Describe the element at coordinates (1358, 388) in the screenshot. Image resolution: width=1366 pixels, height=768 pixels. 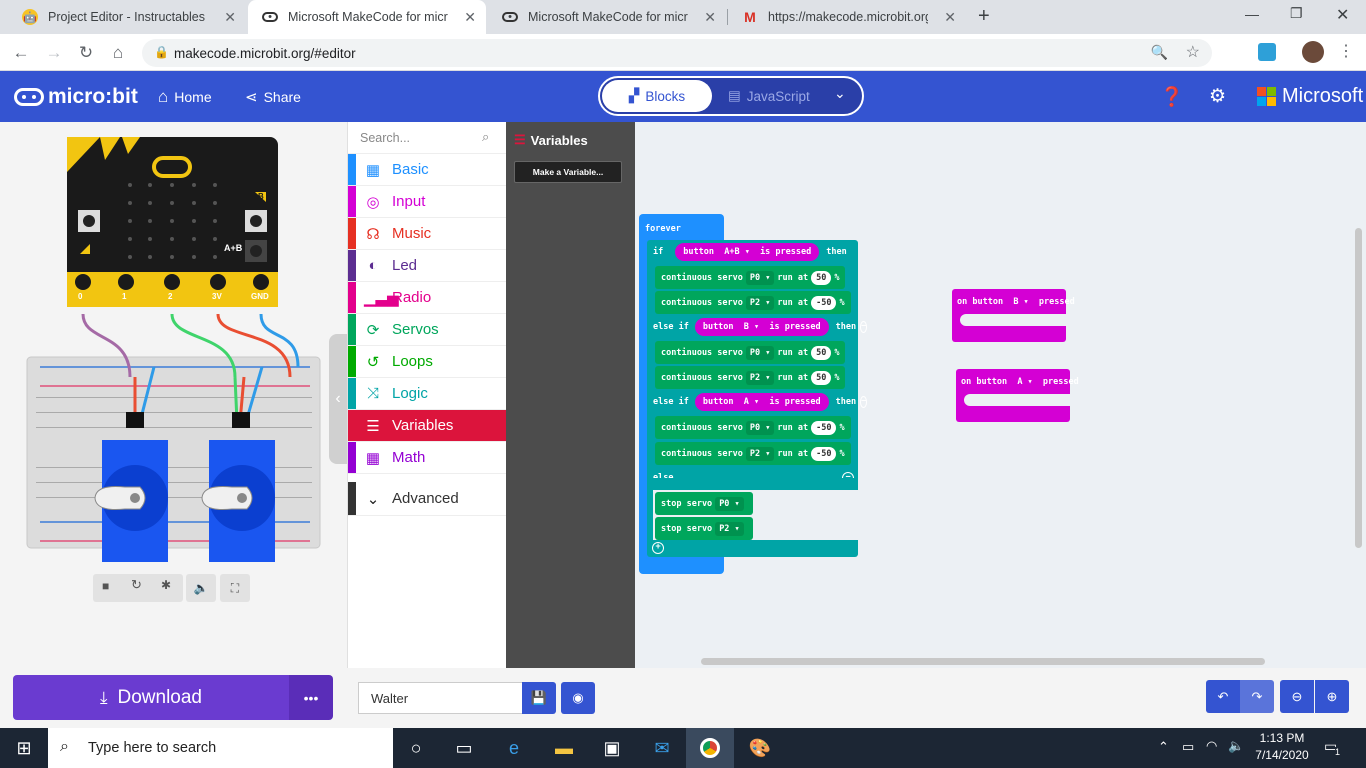
I see `vertical-scrollbar` at that location.